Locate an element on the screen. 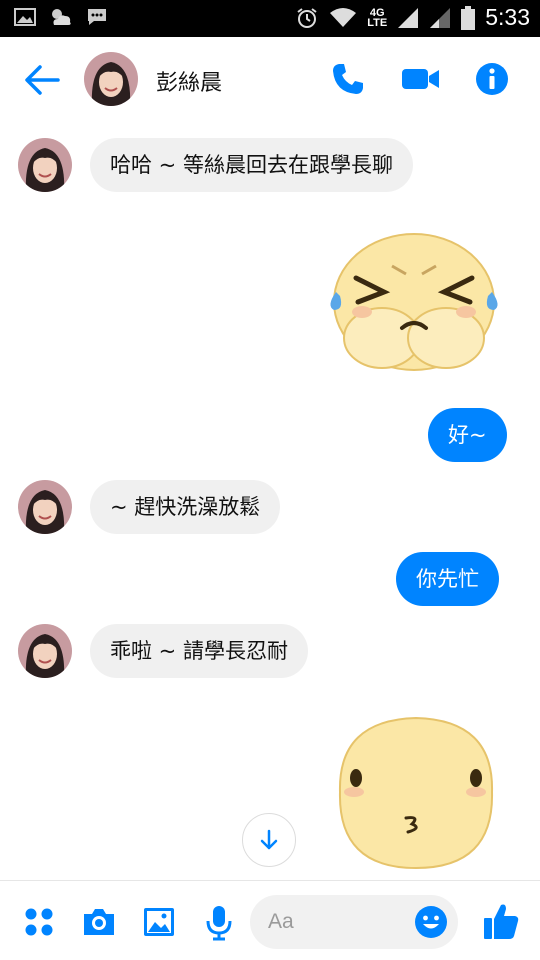  contact-avatar is located at coordinates (111, 79).